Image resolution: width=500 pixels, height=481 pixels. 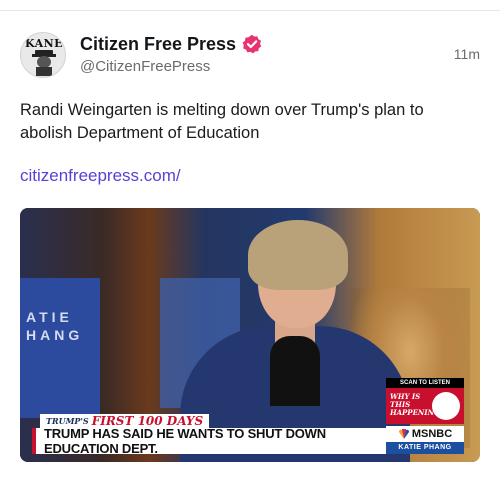 I want to click on show-name: KATIE PHANG, so click(x=425, y=448).